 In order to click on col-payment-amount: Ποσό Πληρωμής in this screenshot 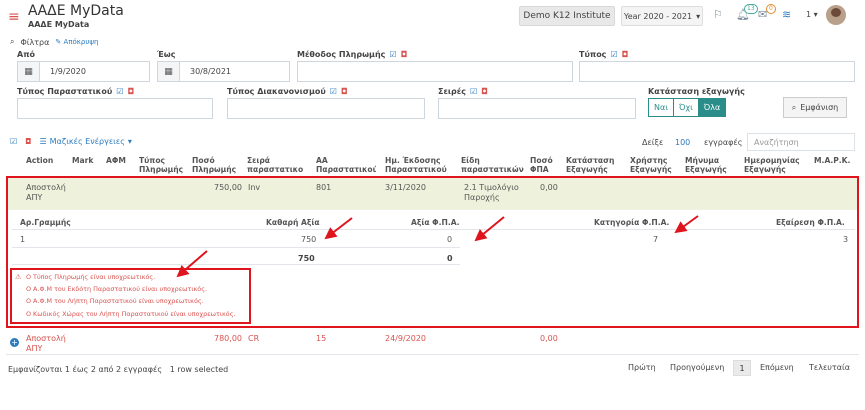, I will do `click(216, 165)`.